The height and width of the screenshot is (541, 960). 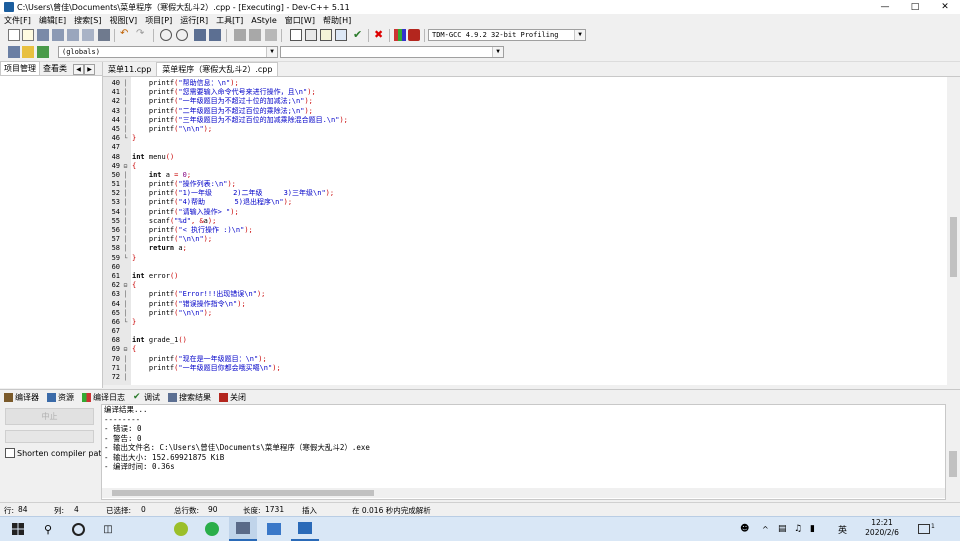 I want to click on menu-view: 视图[V], so click(x=123, y=20).